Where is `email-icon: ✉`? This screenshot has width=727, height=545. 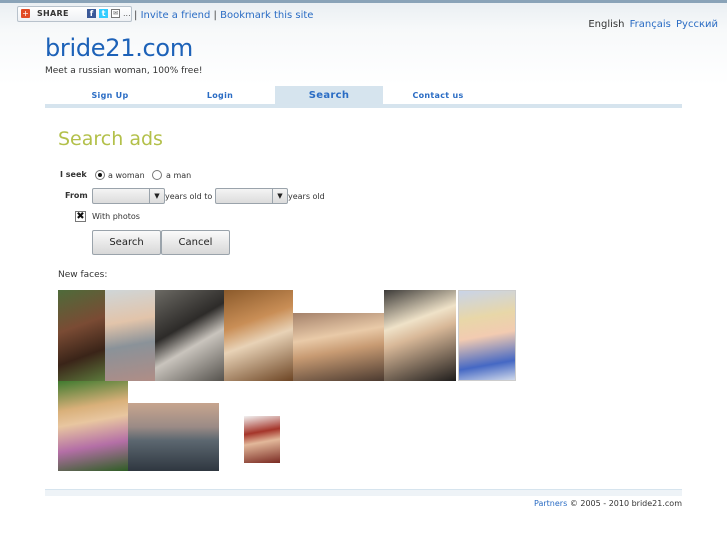
email-icon: ✉ is located at coordinates (115, 13).